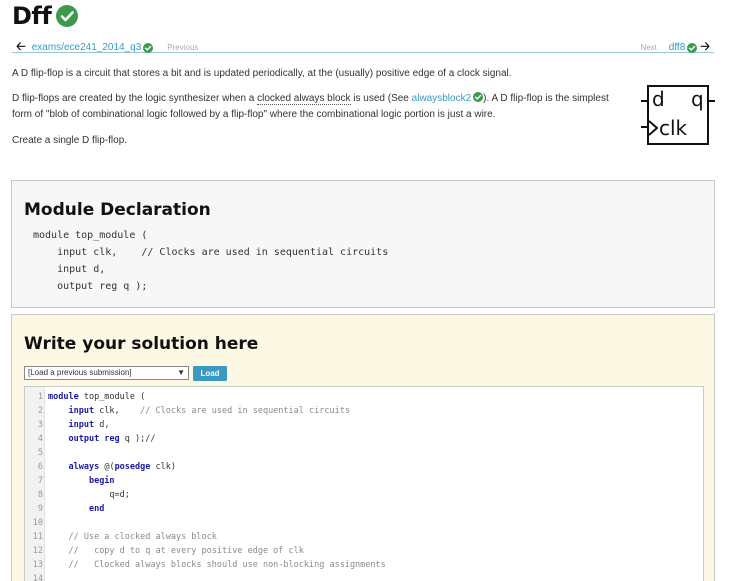 The height and width of the screenshot is (581, 730). Describe the element at coordinates (711, 101) in the screenshot. I see `dff-q-wire` at that location.